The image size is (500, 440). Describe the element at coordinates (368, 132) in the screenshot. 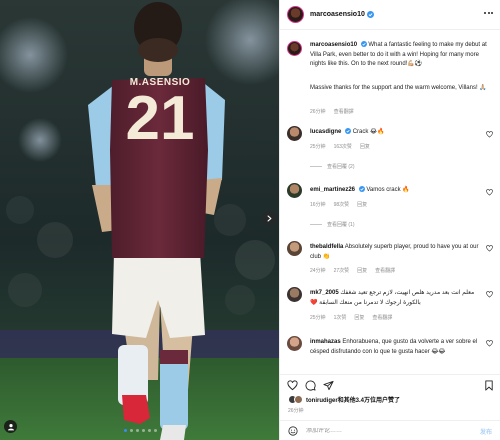

I see `comment-body: Crack 😂🔥` at that location.